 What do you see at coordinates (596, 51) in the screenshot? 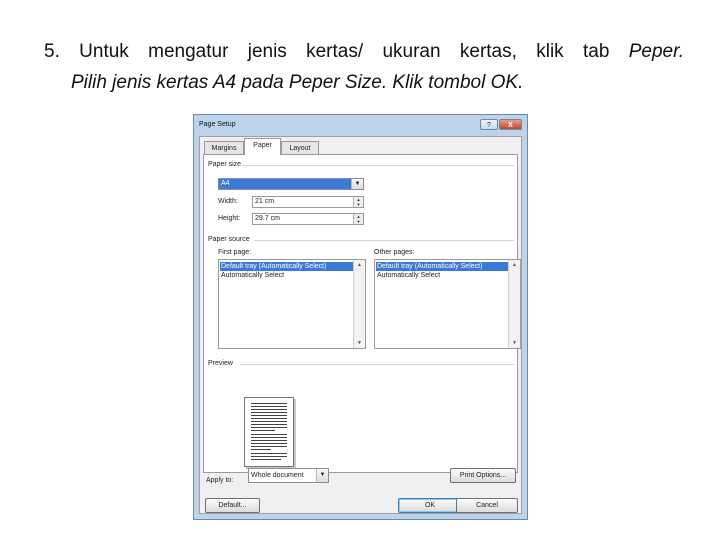
I see `instruction-word: tab` at bounding box center [596, 51].